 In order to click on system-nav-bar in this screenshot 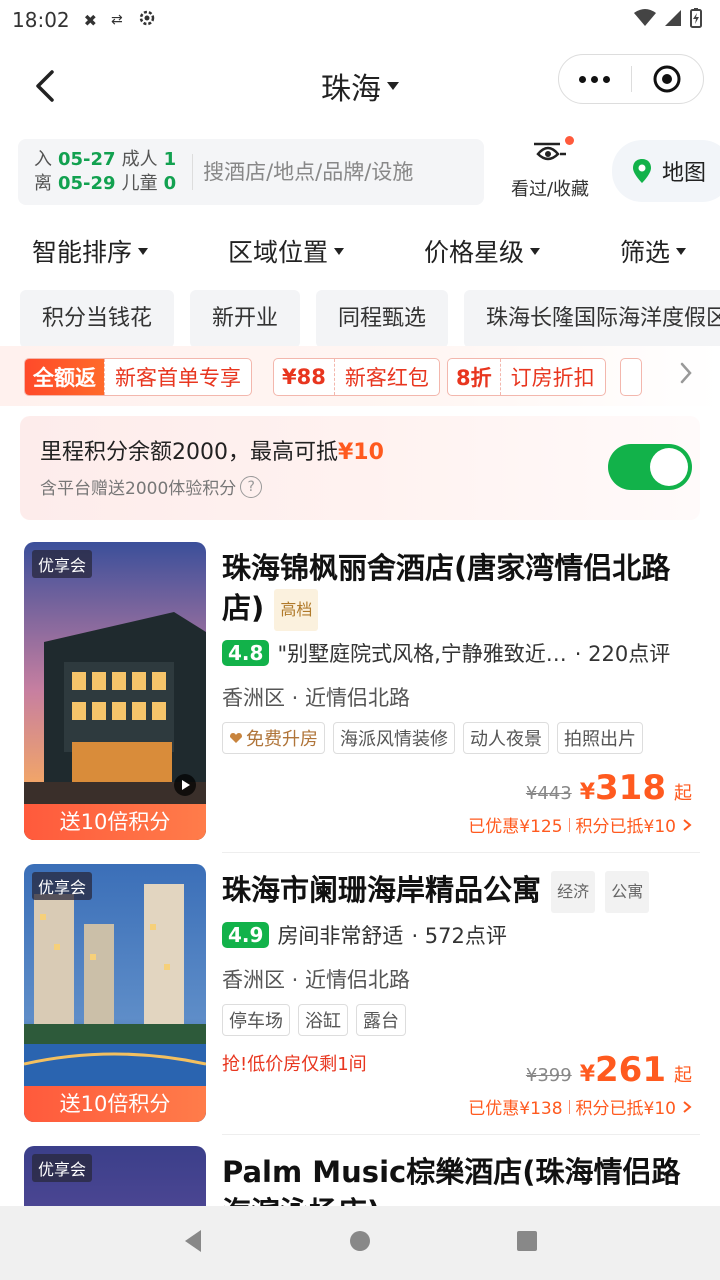, I will do `click(360, 1243)`.